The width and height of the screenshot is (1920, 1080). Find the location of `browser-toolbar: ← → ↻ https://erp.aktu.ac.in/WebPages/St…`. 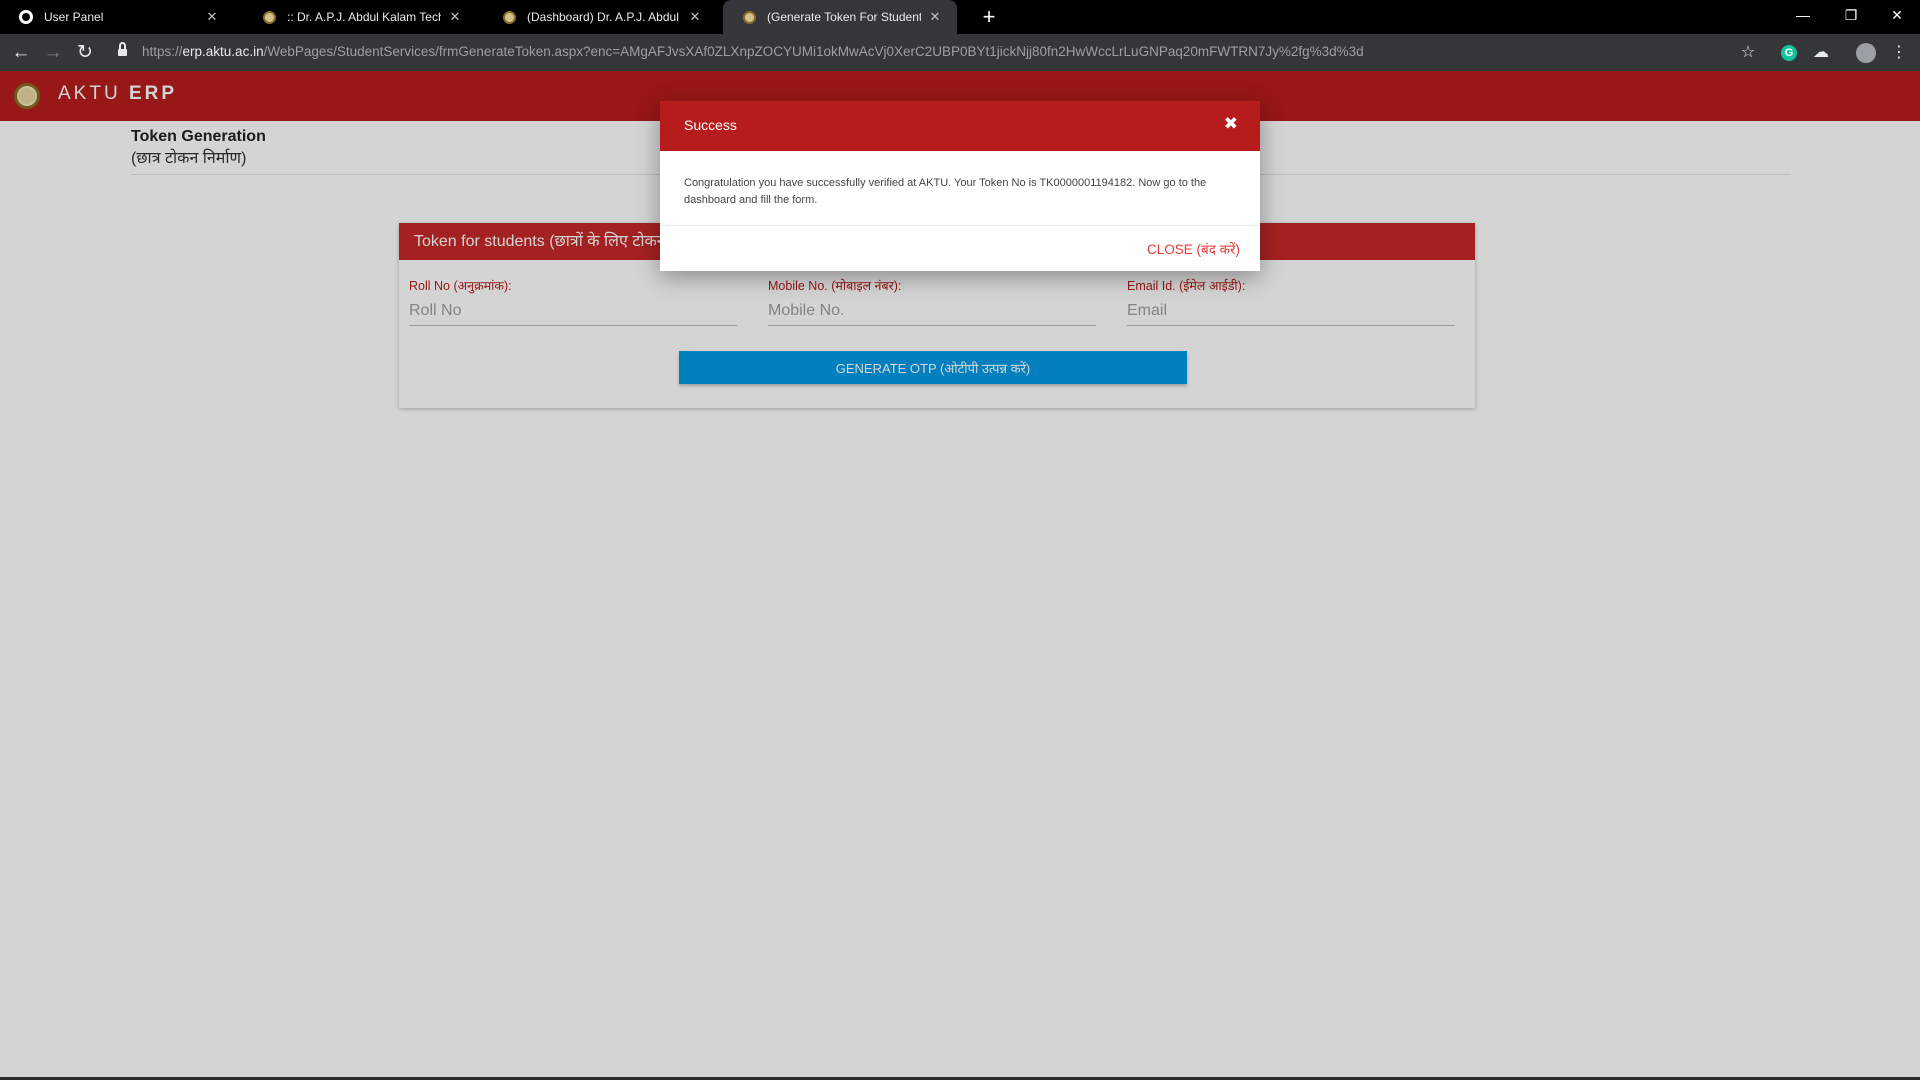

browser-toolbar: ← → ↻ https://erp.aktu.ac.in/WebPages/St… is located at coordinates (960, 52).